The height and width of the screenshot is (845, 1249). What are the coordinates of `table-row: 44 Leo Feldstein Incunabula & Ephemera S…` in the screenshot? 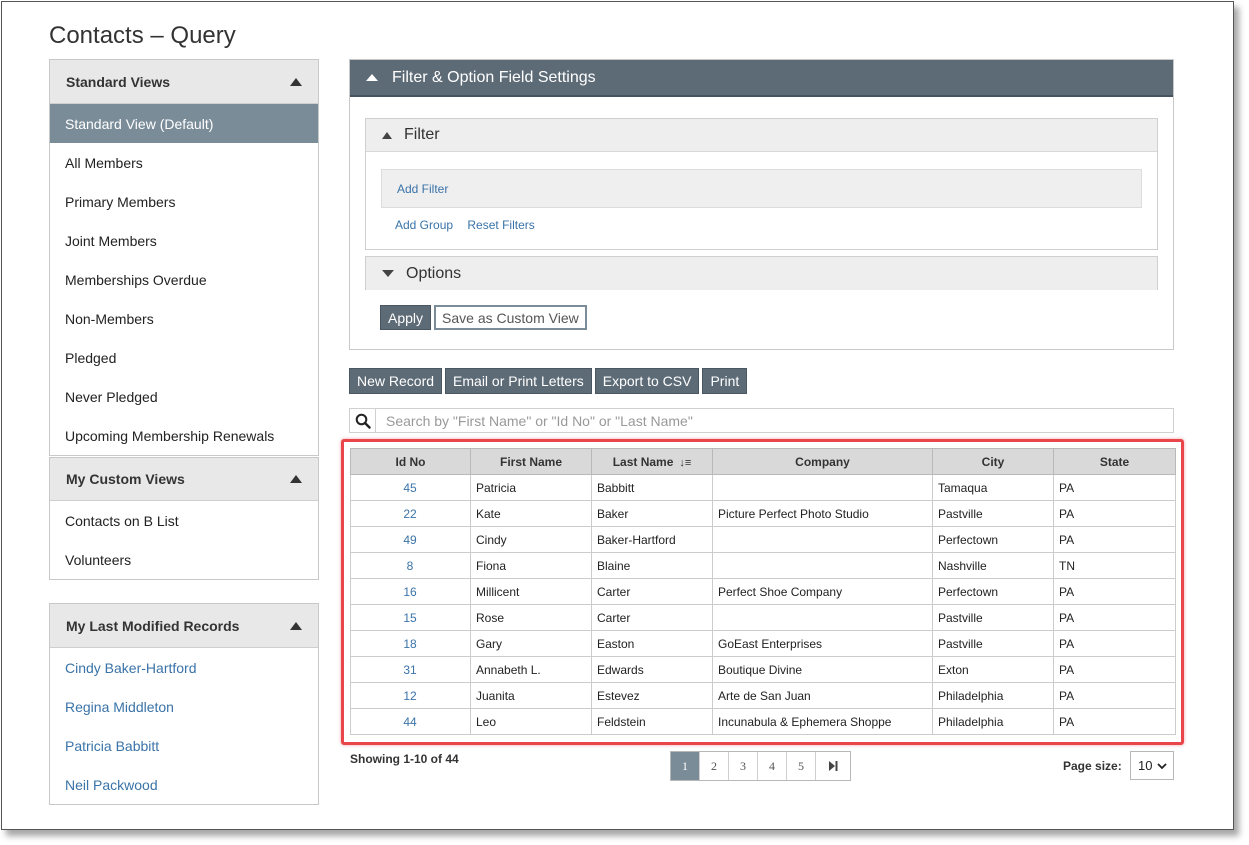 It's located at (763, 721).